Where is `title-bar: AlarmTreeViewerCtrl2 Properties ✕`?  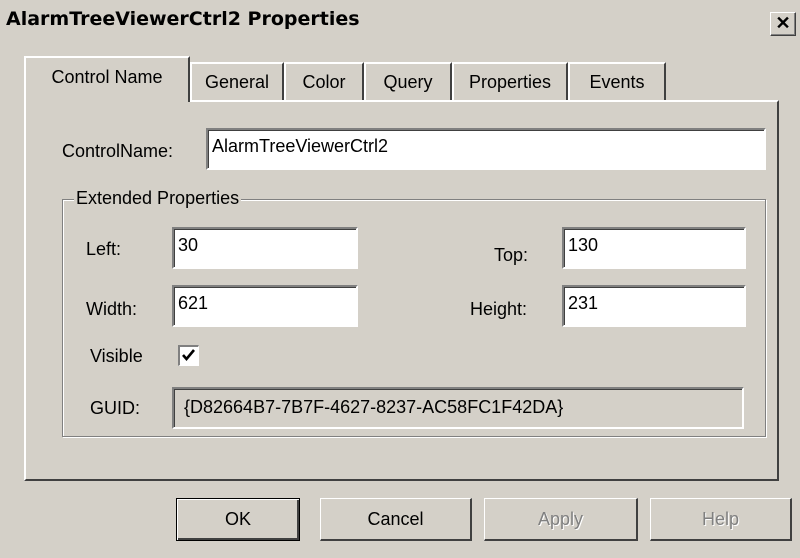 title-bar: AlarmTreeViewerCtrl2 Properties ✕ is located at coordinates (400, 20).